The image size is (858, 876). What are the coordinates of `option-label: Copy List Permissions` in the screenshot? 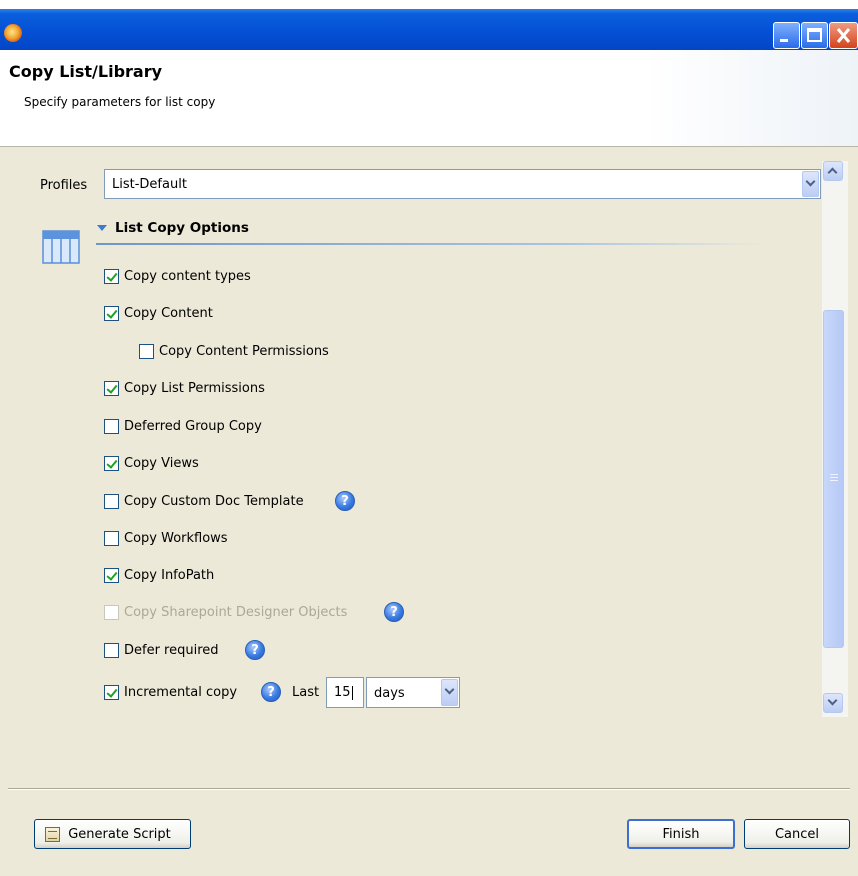 It's located at (194, 388).